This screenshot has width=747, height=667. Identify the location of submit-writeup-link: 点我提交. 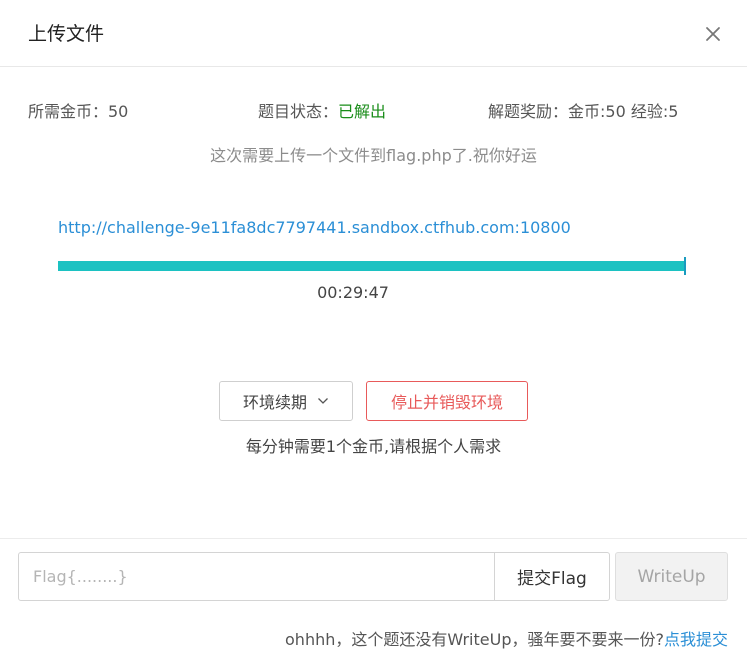
(696, 639).